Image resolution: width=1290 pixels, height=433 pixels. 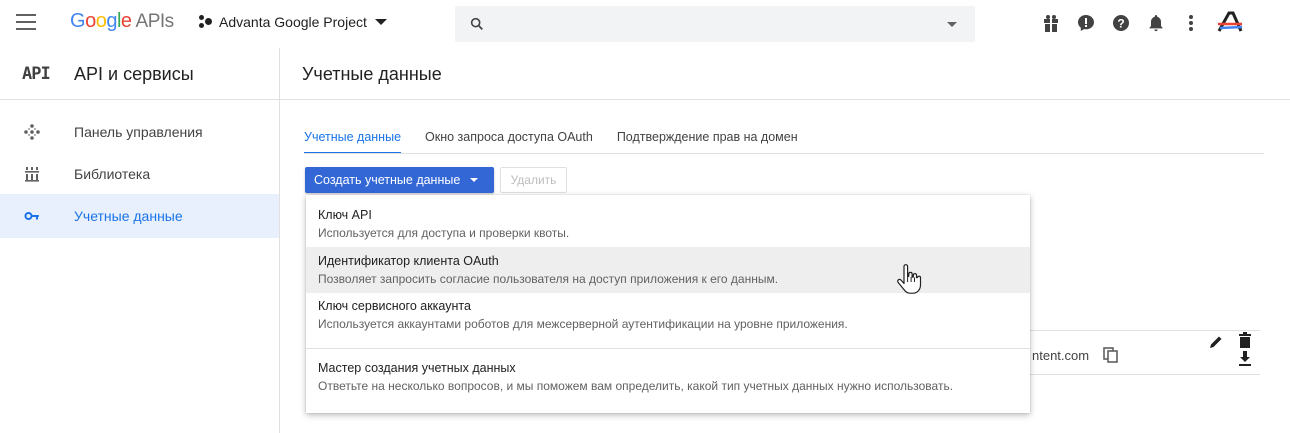 What do you see at coordinates (1086, 23) in the screenshot?
I see `feedback-icon` at bounding box center [1086, 23].